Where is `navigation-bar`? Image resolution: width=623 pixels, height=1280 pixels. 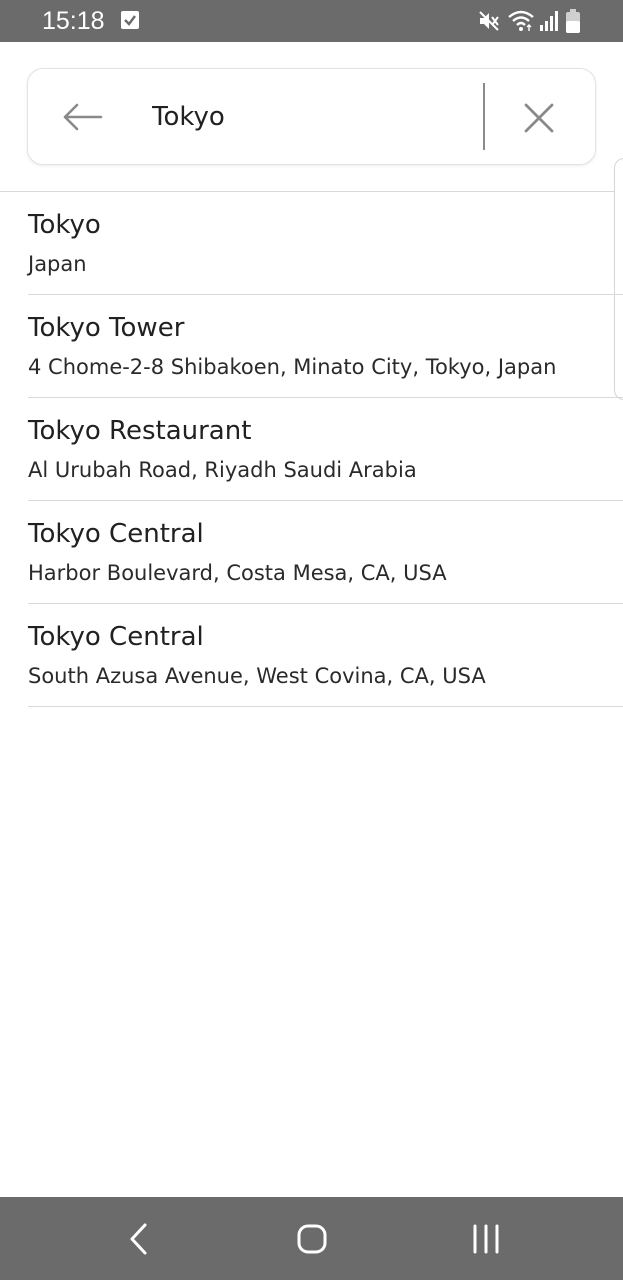 navigation-bar is located at coordinates (311, 1238).